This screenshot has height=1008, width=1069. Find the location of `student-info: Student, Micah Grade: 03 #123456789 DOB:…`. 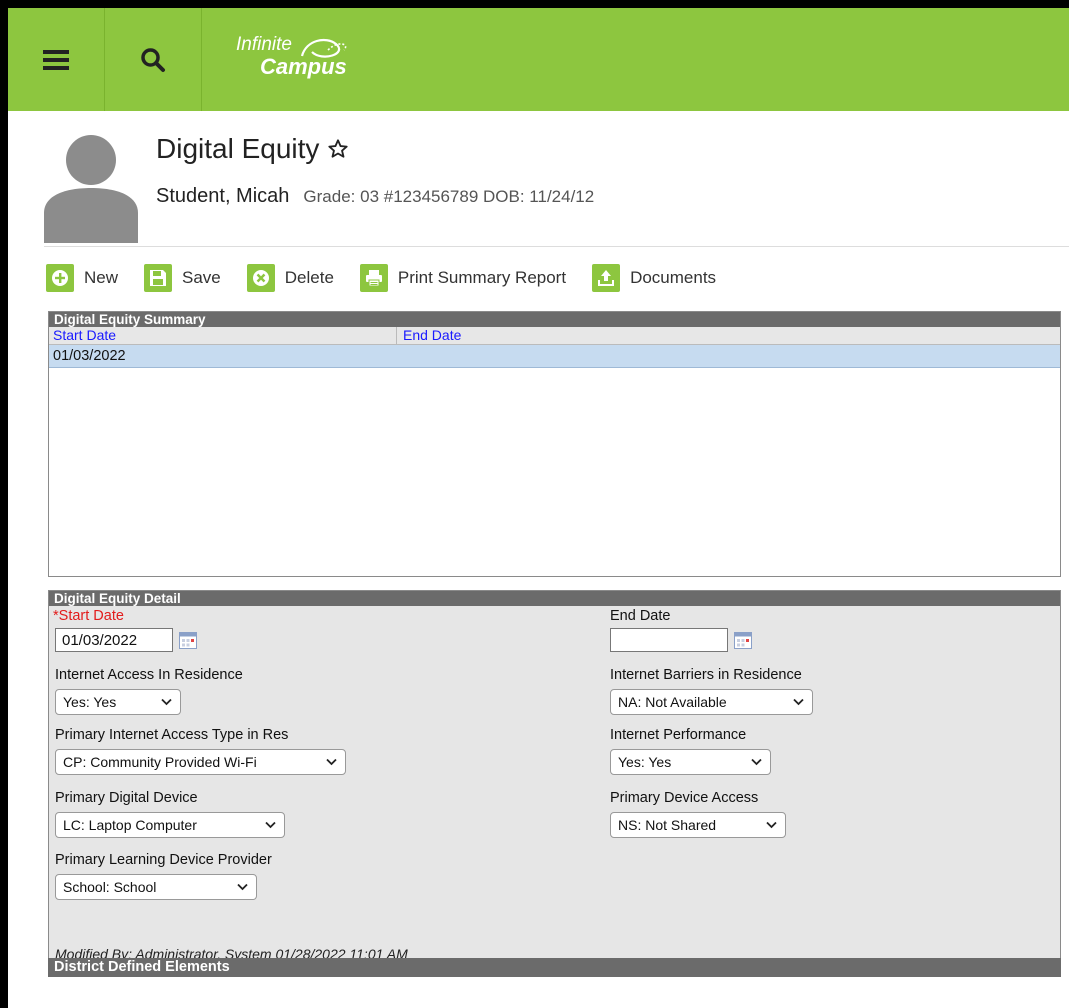

student-info: Student, Micah Grade: 03 #123456789 DOB:… is located at coordinates (375, 196).